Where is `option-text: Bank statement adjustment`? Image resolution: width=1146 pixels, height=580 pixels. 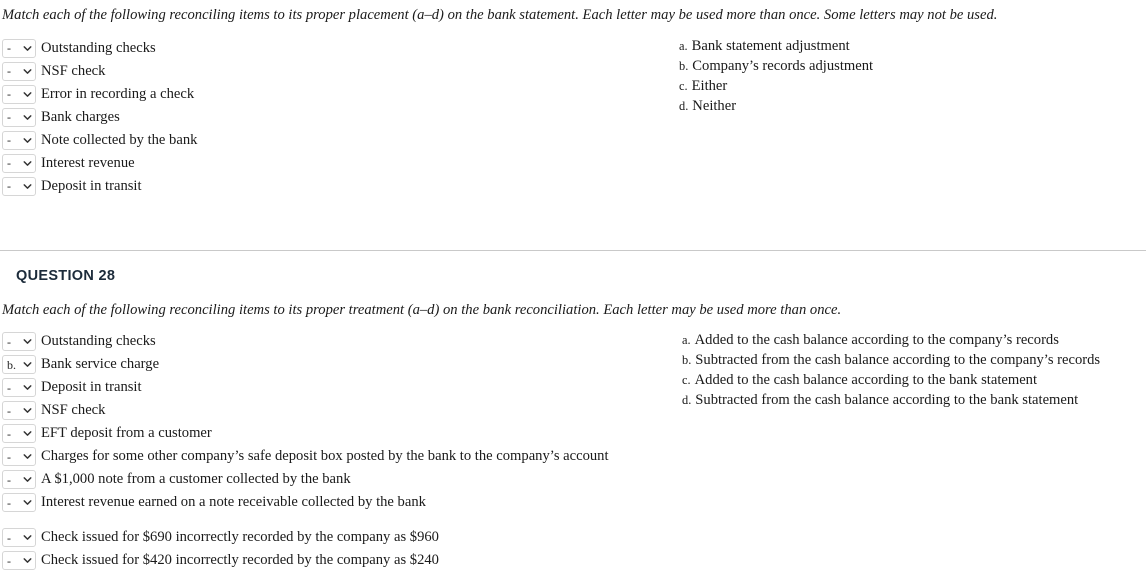 option-text: Bank statement adjustment is located at coordinates (771, 46).